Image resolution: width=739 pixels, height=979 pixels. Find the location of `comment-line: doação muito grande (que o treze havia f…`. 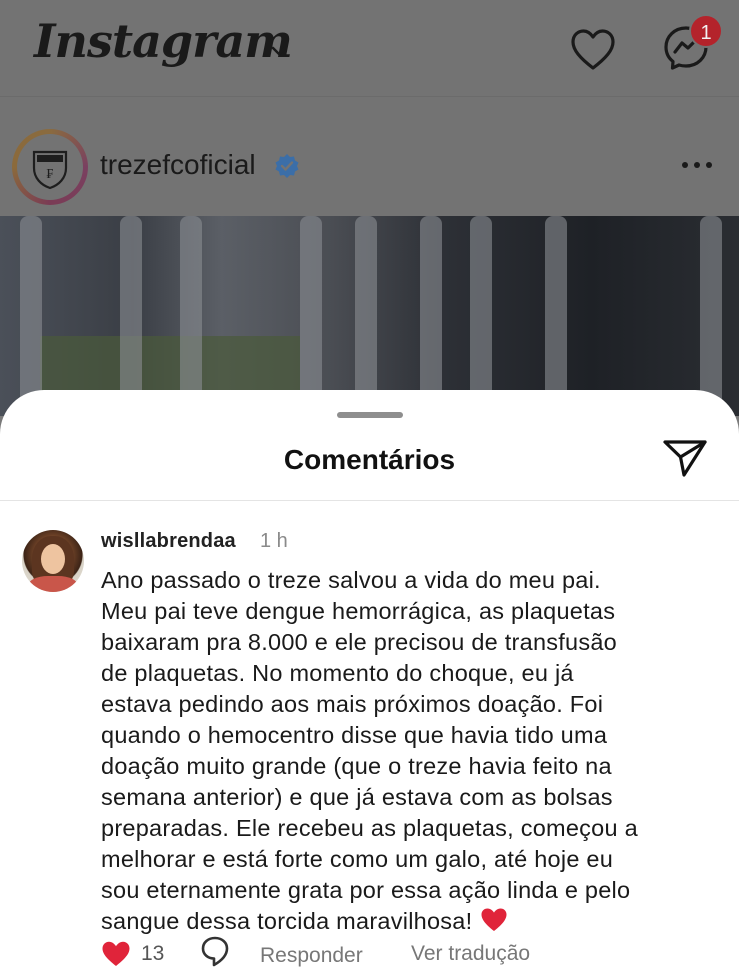

comment-line: doação muito grande (que o treze havia f… is located at coordinates (356, 766).